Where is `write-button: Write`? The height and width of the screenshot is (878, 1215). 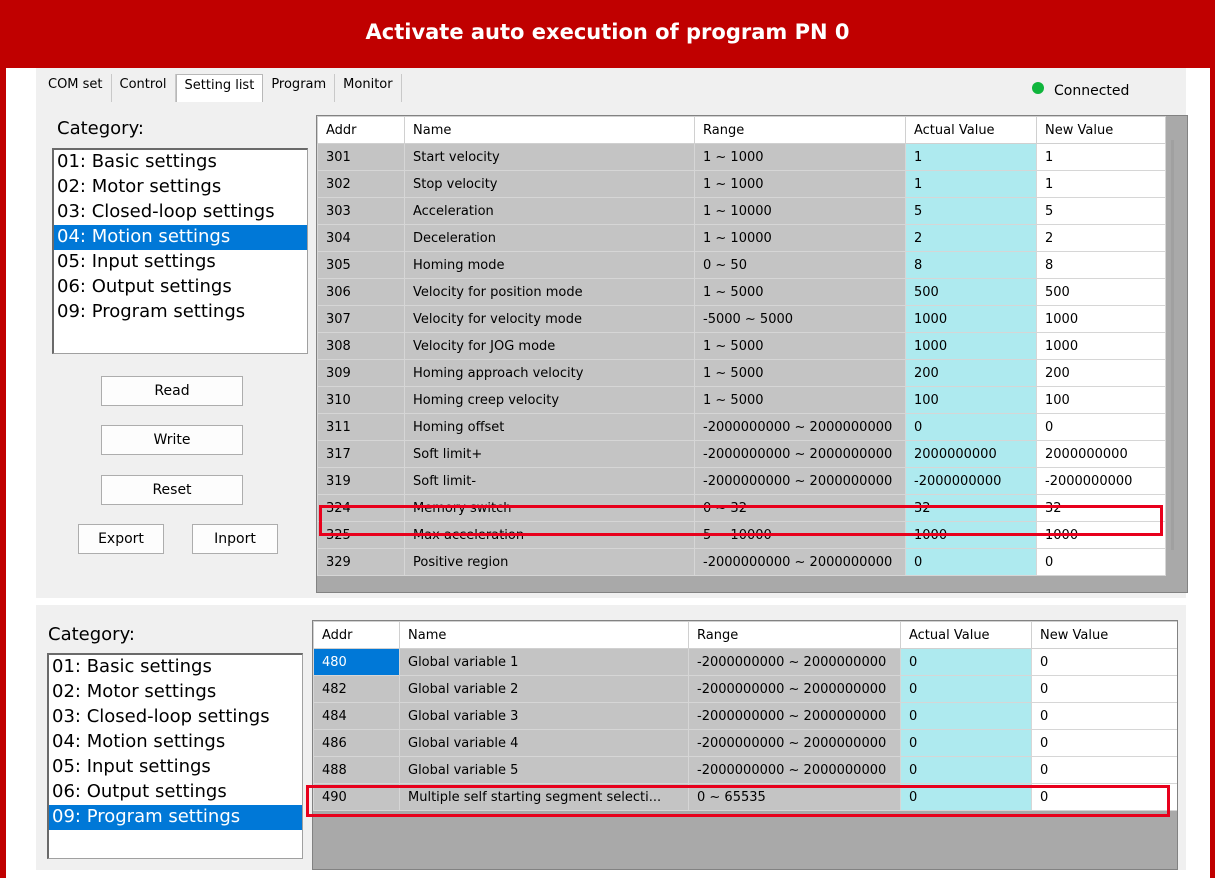
write-button: Write is located at coordinates (172, 440).